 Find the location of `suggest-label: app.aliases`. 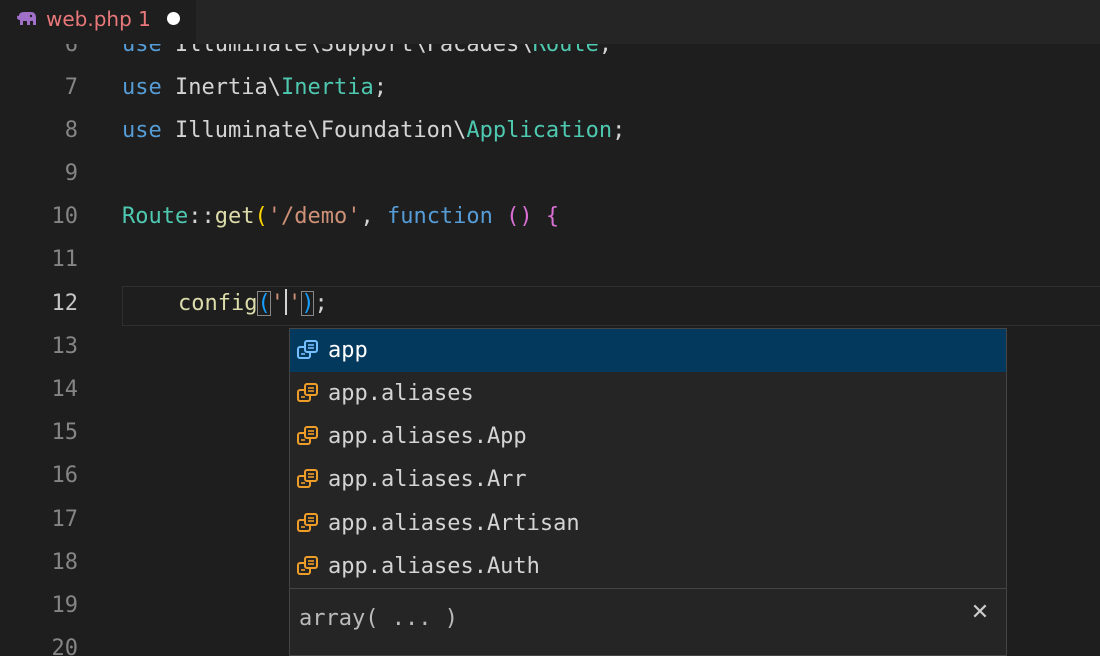

suggest-label: app.aliases is located at coordinates (401, 393).